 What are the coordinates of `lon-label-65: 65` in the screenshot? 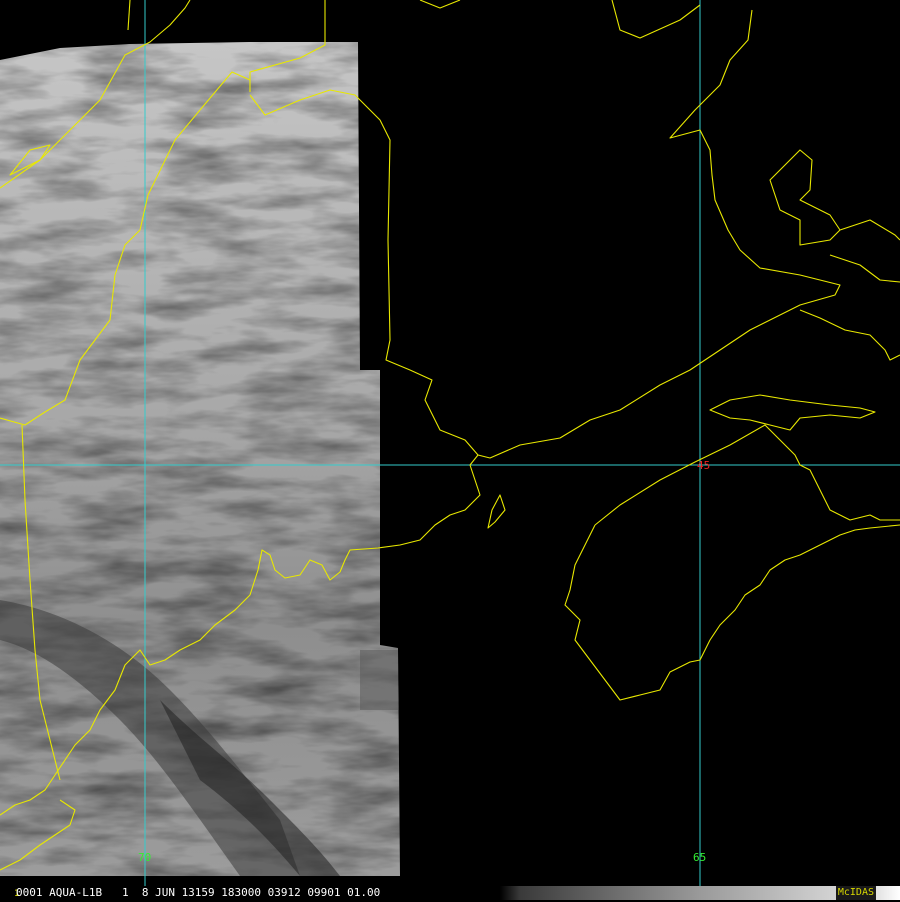 It's located at (699, 857).